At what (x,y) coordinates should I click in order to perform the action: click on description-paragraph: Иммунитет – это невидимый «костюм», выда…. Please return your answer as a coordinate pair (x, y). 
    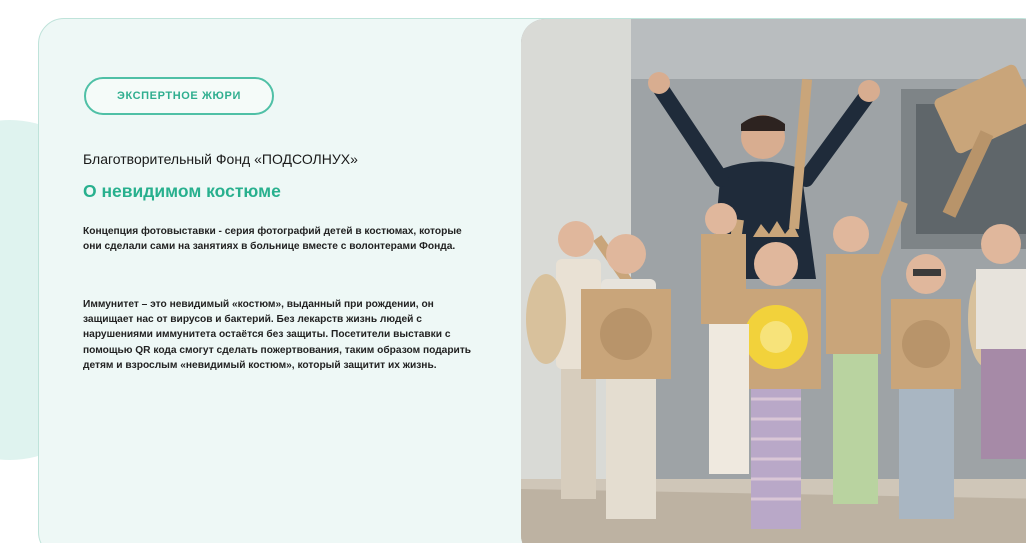
    Looking at the image, I should click on (277, 335).